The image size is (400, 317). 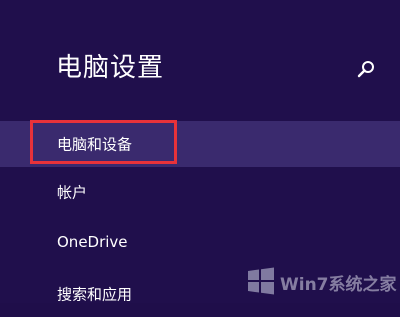 What do you see at coordinates (200, 192) in the screenshot?
I see `nav-item-accounts: 帐户` at bounding box center [200, 192].